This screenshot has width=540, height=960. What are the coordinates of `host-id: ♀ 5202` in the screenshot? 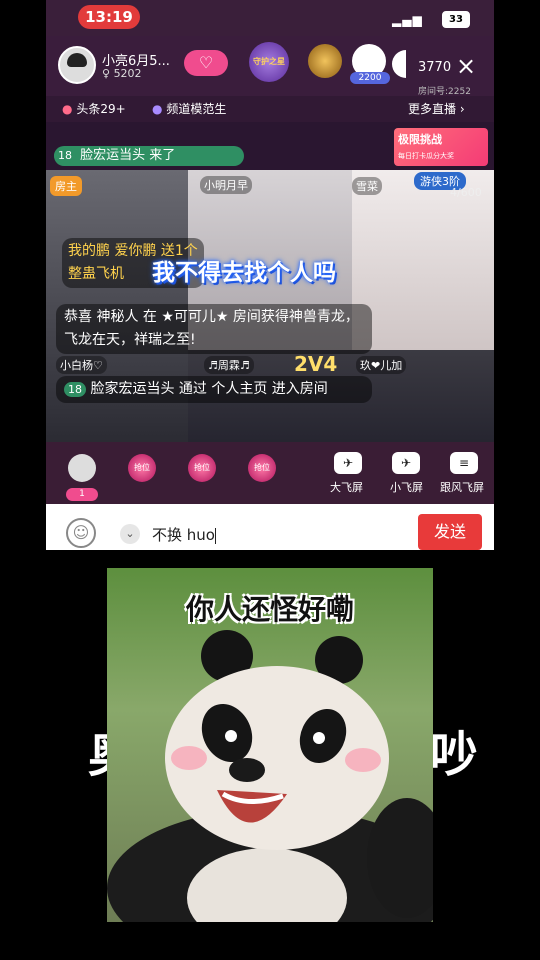 It's located at (122, 73).